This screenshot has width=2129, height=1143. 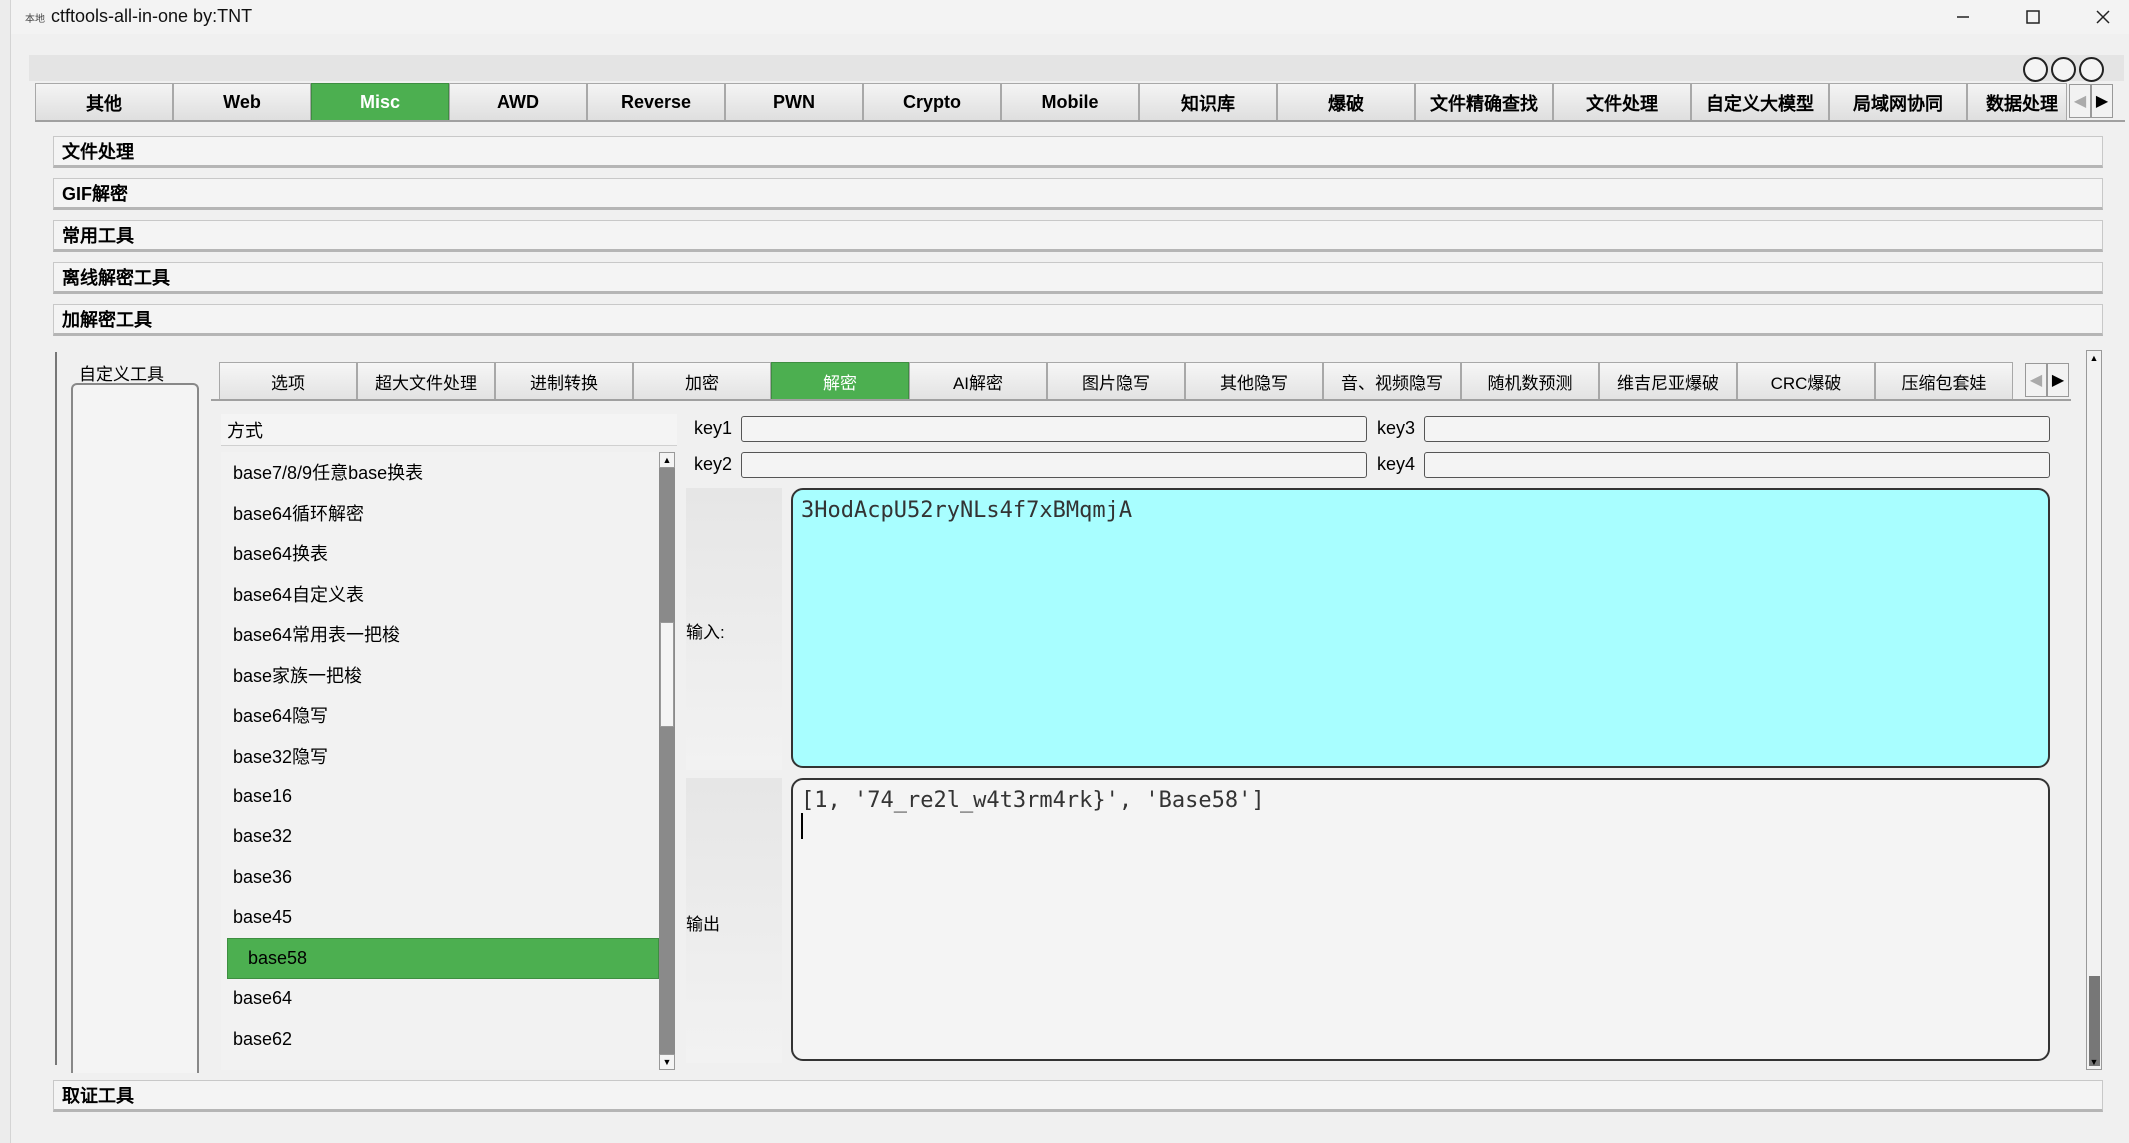 I want to click on main-tab: AWD, so click(x=518, y=102).